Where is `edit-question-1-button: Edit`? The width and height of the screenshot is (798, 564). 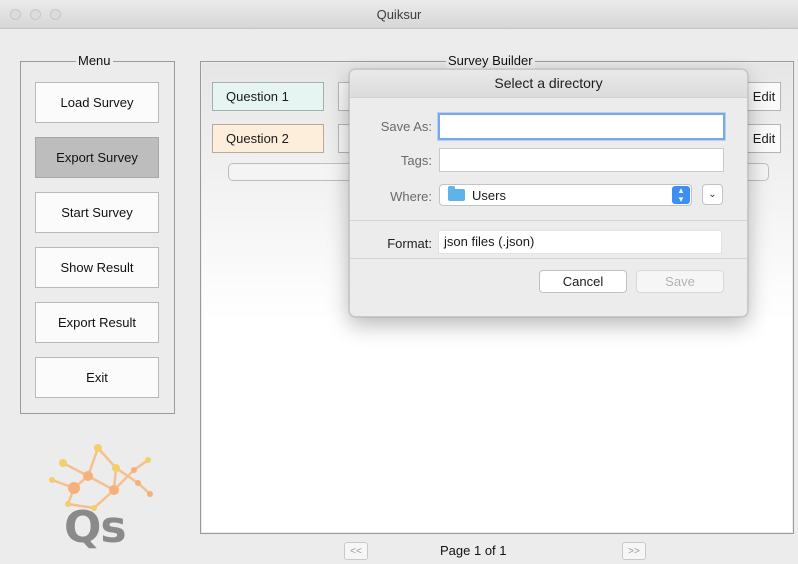
edit-question-1-button: Edit is located at coordinates (764, 96).